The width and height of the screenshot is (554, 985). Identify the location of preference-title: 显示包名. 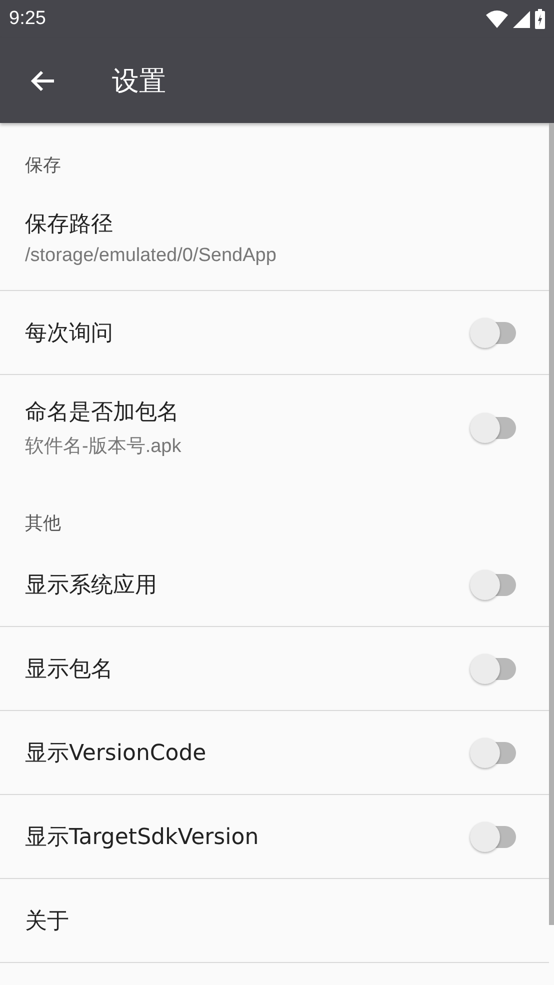
(69, 670).